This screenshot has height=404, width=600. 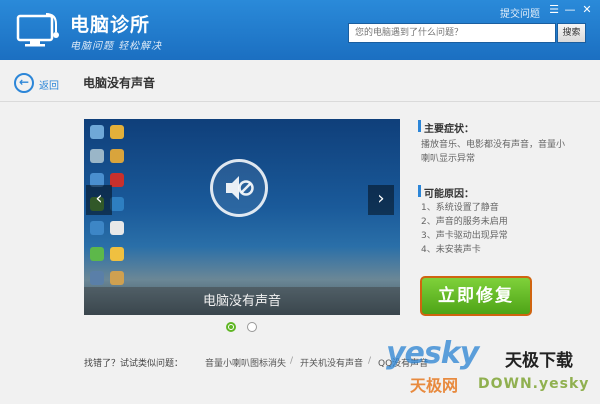 I want to click on cause-item: 2、声音的服务未启用, so click(x=464, y=222).